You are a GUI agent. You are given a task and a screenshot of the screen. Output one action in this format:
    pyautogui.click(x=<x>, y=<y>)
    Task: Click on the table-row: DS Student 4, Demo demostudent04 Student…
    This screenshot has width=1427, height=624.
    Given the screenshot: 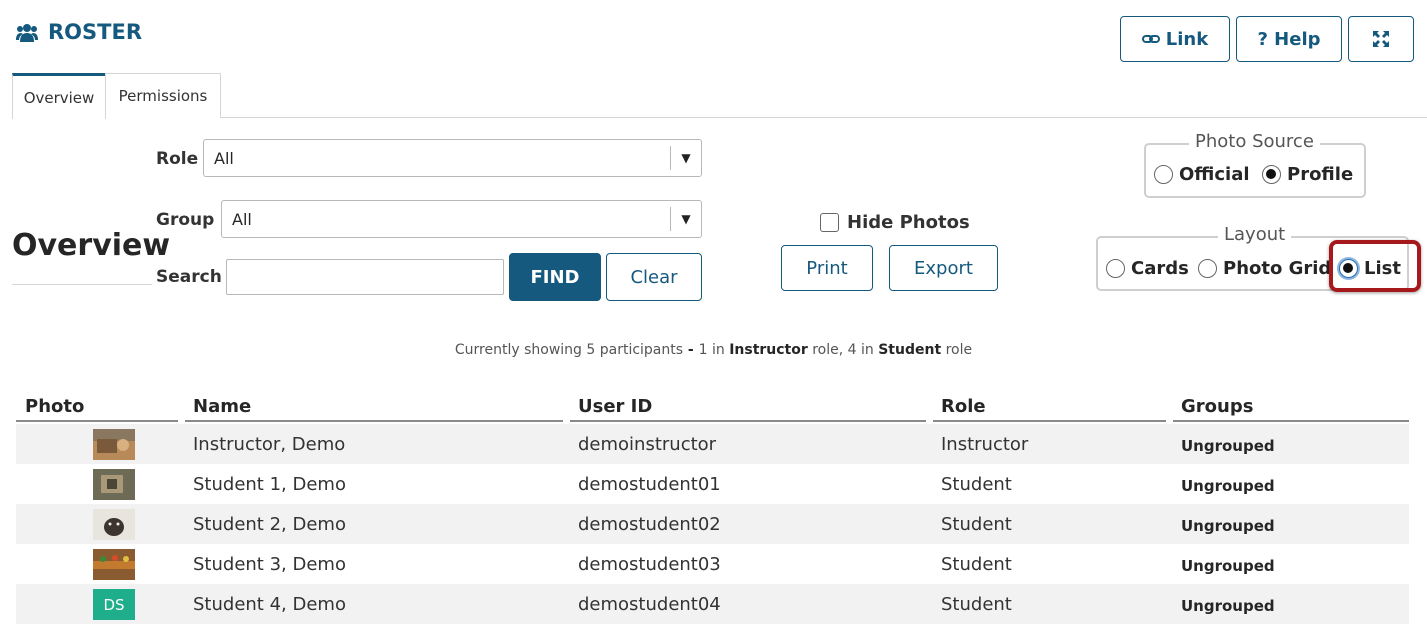 What is the action you would take?
    pyautogui.click(x=712, y=604)
    